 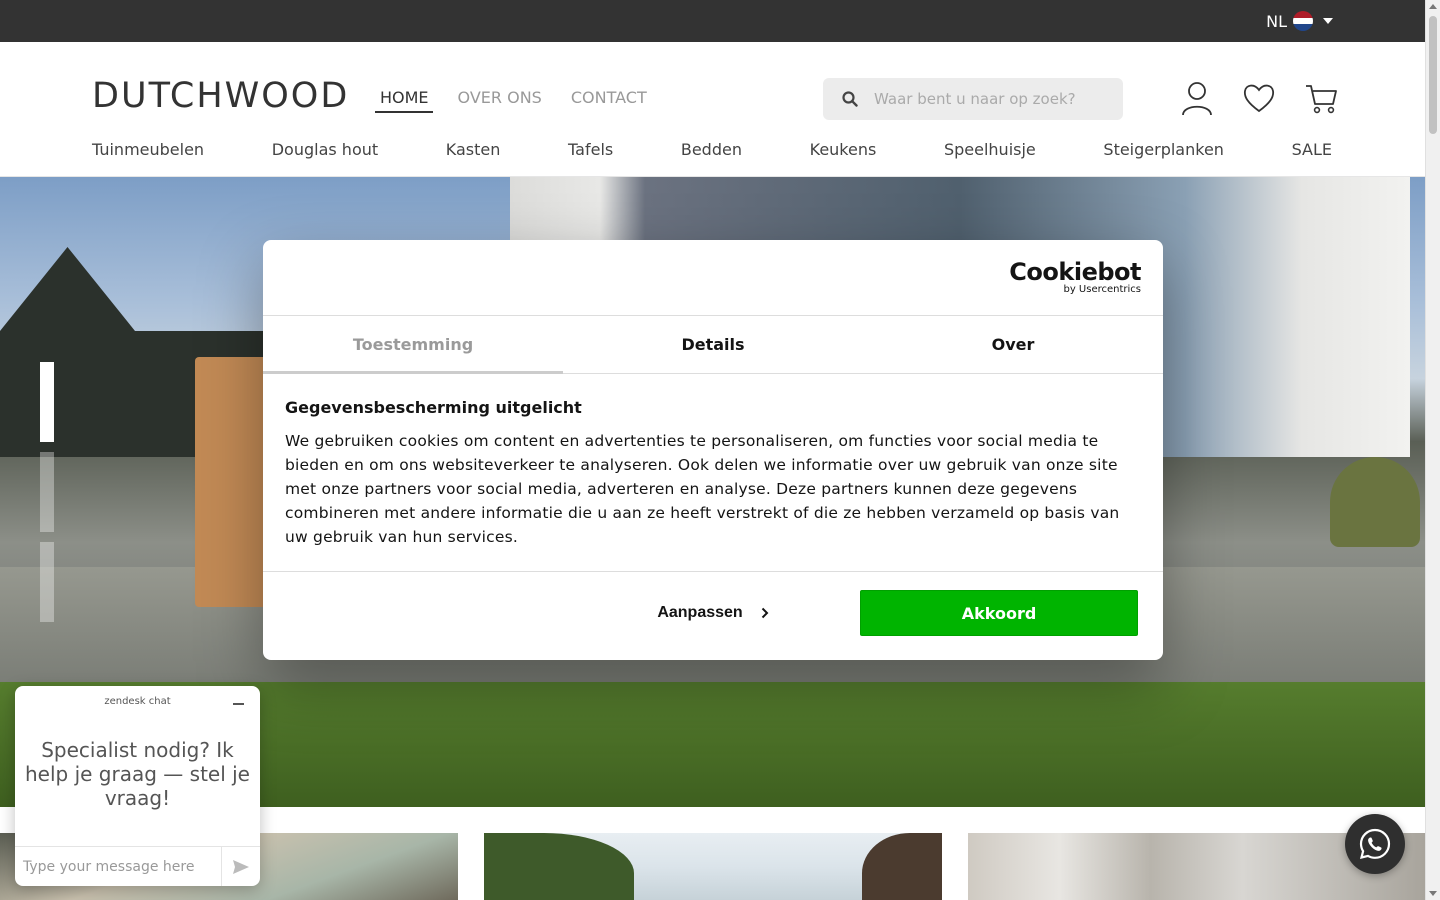 What do you see at coordinates (1163, 149) in the screenshot?
I see `category-steigerplanken: Steigerplanken` at bounding box center [1163, 149].